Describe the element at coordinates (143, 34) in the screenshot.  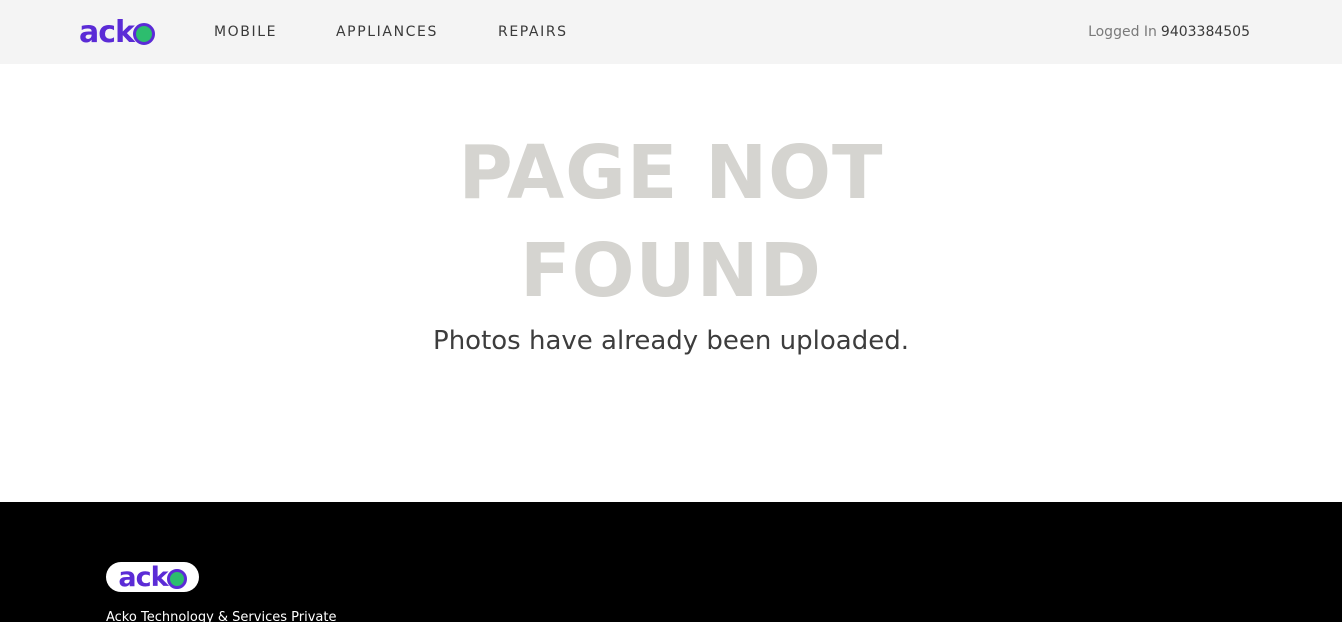
I see `logo-o-icon` at that location.